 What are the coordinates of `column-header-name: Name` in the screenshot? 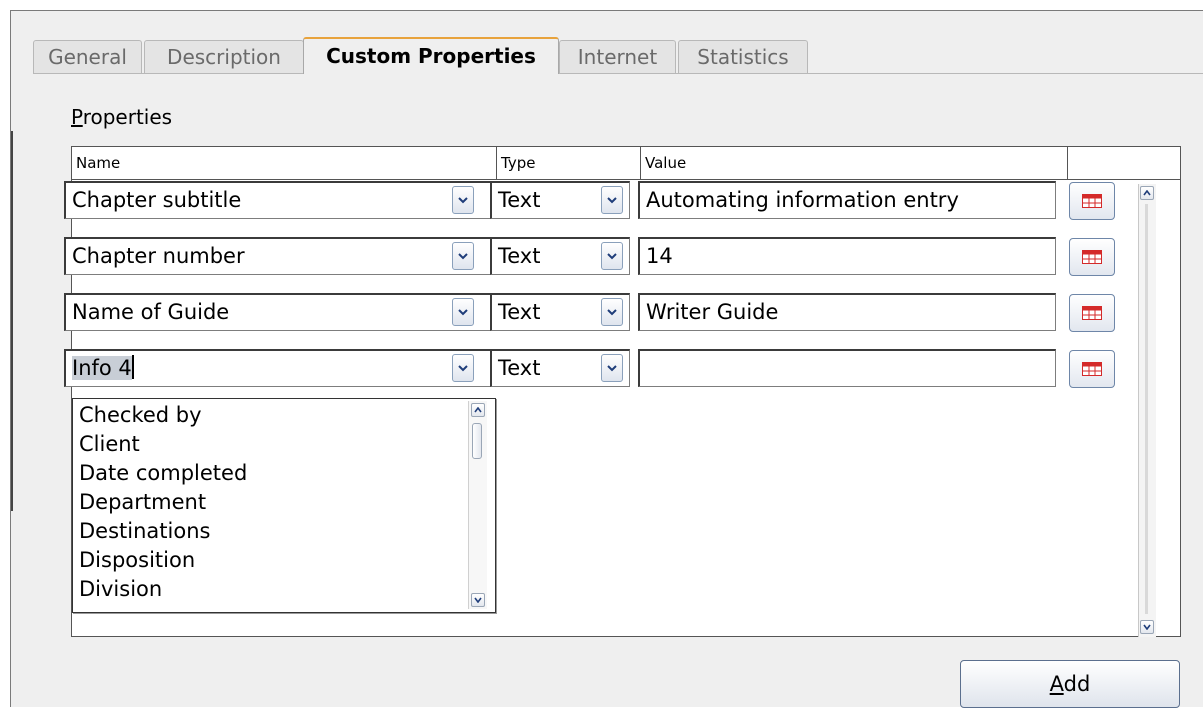 It's located at (284, 163).